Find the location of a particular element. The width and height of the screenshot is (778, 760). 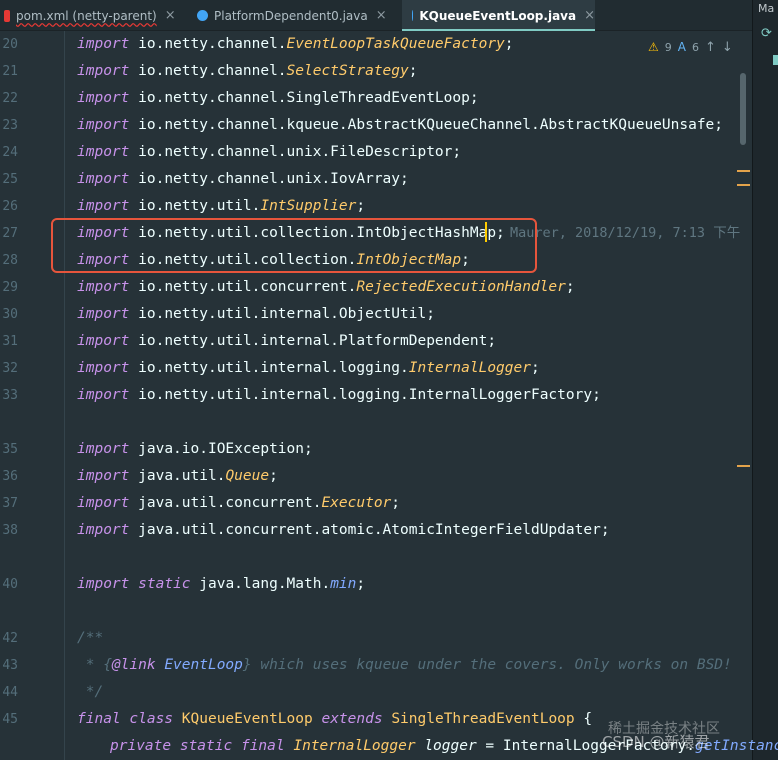

maven-panel-label: Ma is located at coordinates (766, 8).